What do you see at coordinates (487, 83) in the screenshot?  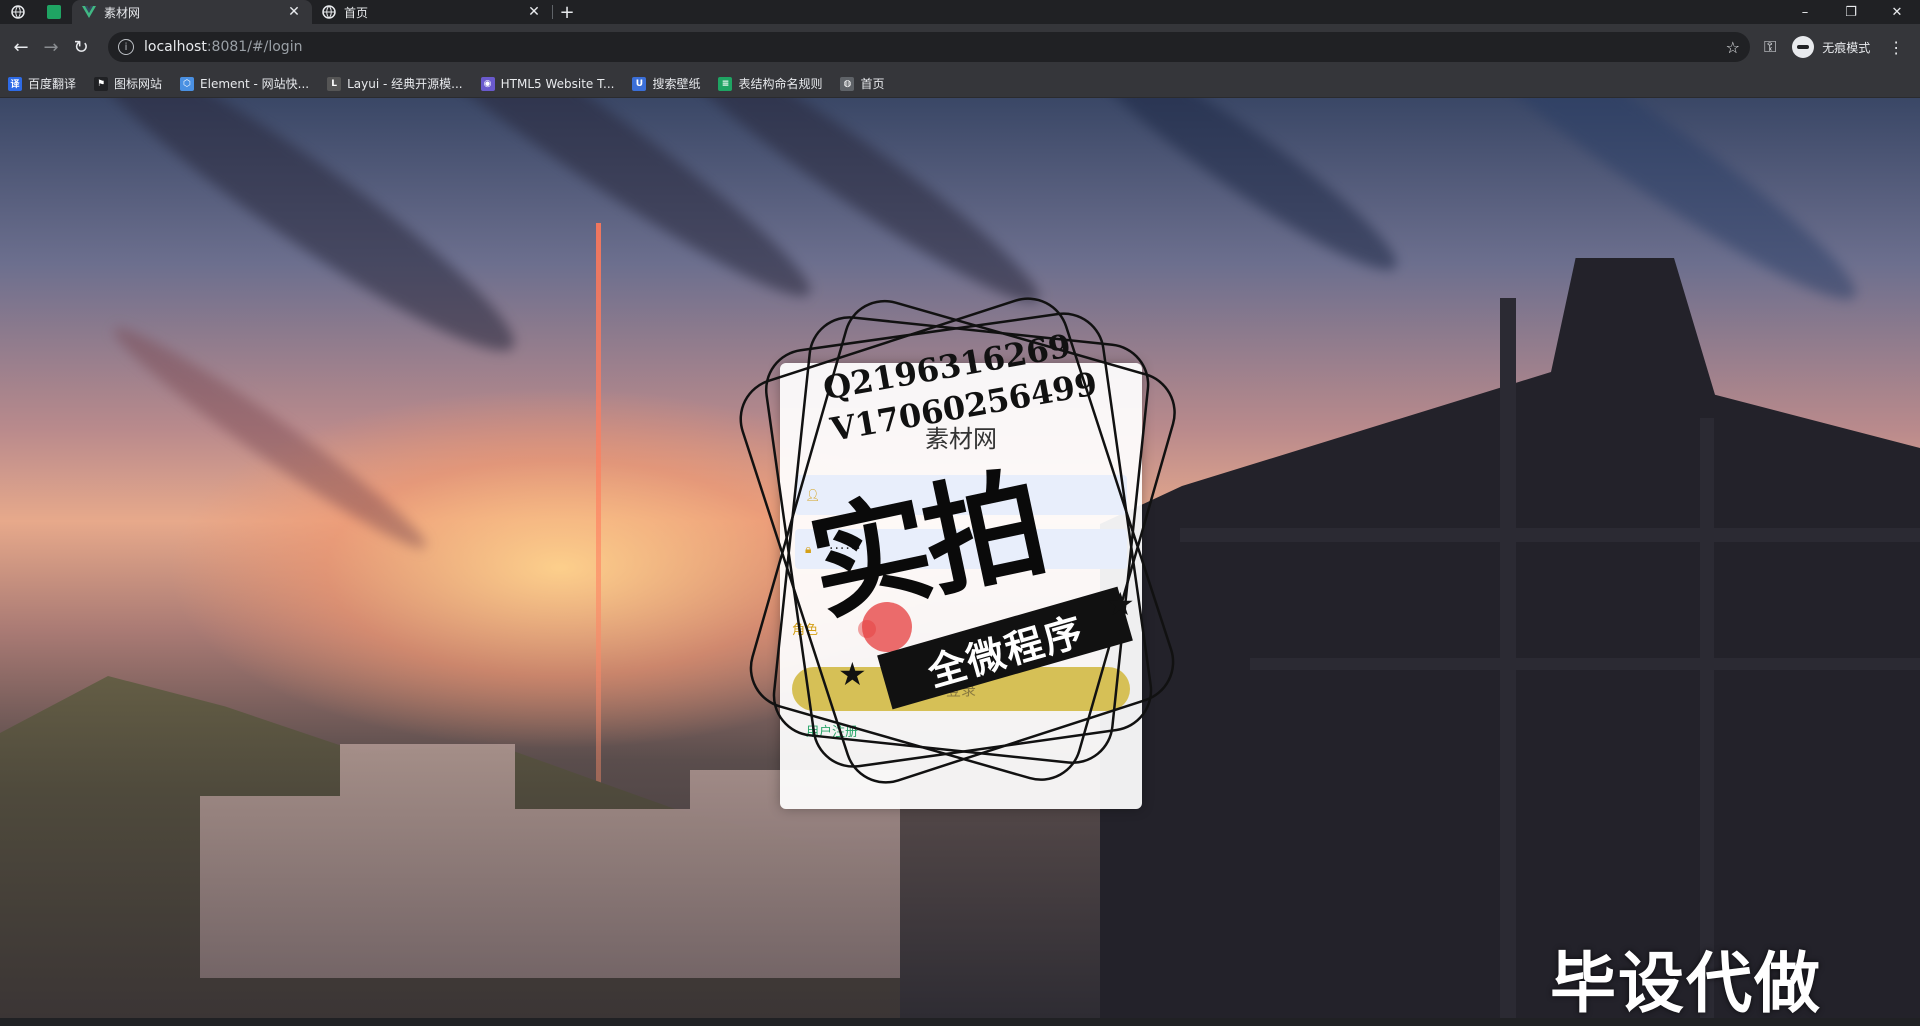 I see `bookmark-favicon-icon: ◉` at bounding box center [487, 83].